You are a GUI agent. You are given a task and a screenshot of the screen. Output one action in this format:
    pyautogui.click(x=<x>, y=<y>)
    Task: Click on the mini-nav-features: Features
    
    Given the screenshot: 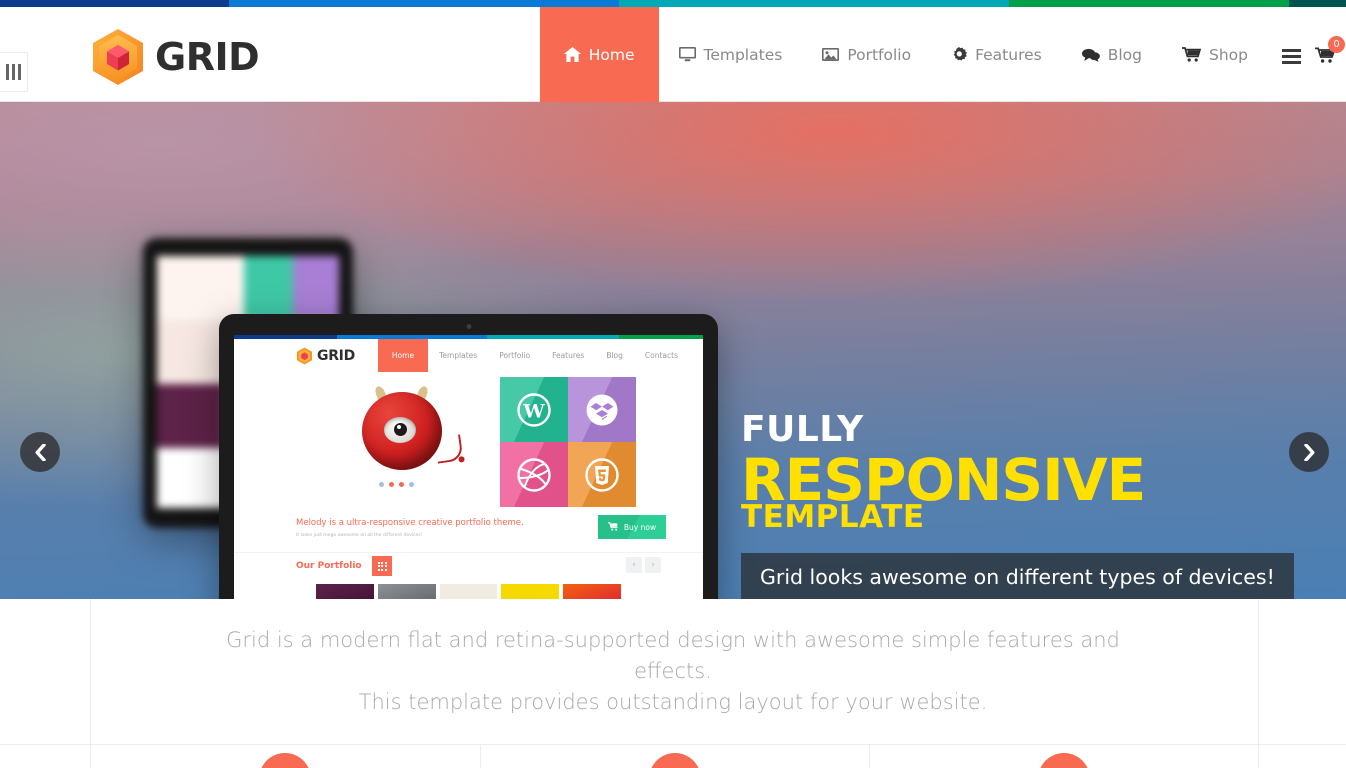 What is the action you would take?
    pyautogui.click(x=568, y=355)
    